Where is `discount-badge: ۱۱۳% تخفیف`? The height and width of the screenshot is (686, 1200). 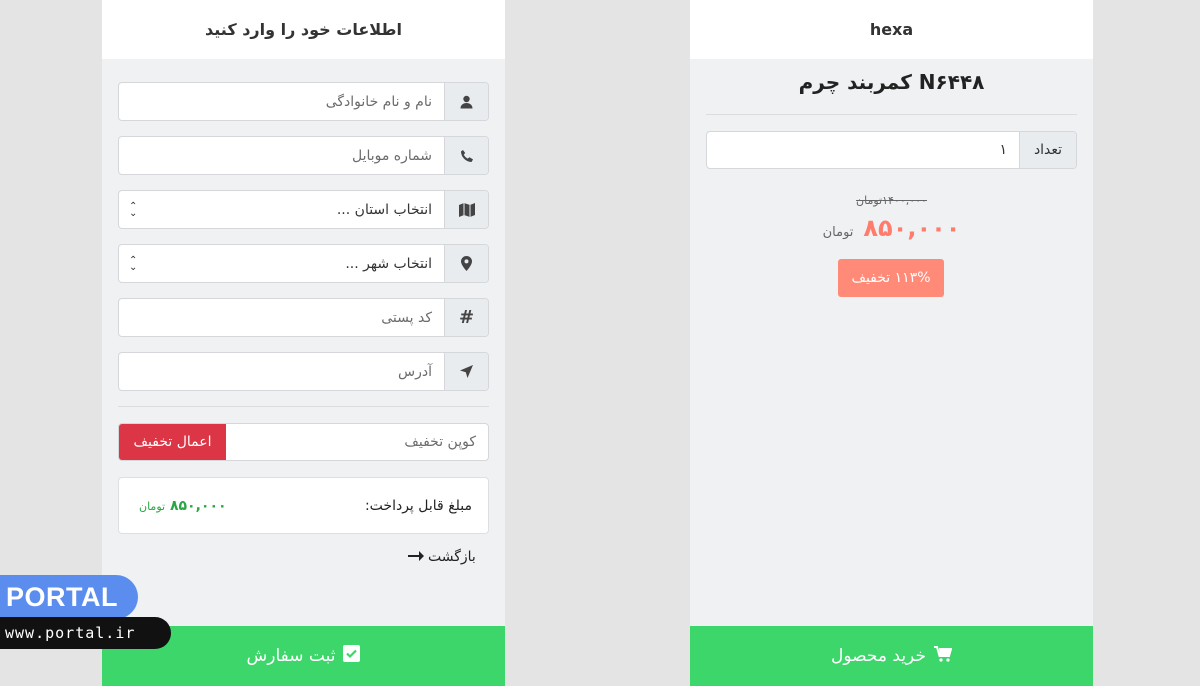 discount-badge: ۱۱۳% تخفیف is located at coordinates (891, 278).